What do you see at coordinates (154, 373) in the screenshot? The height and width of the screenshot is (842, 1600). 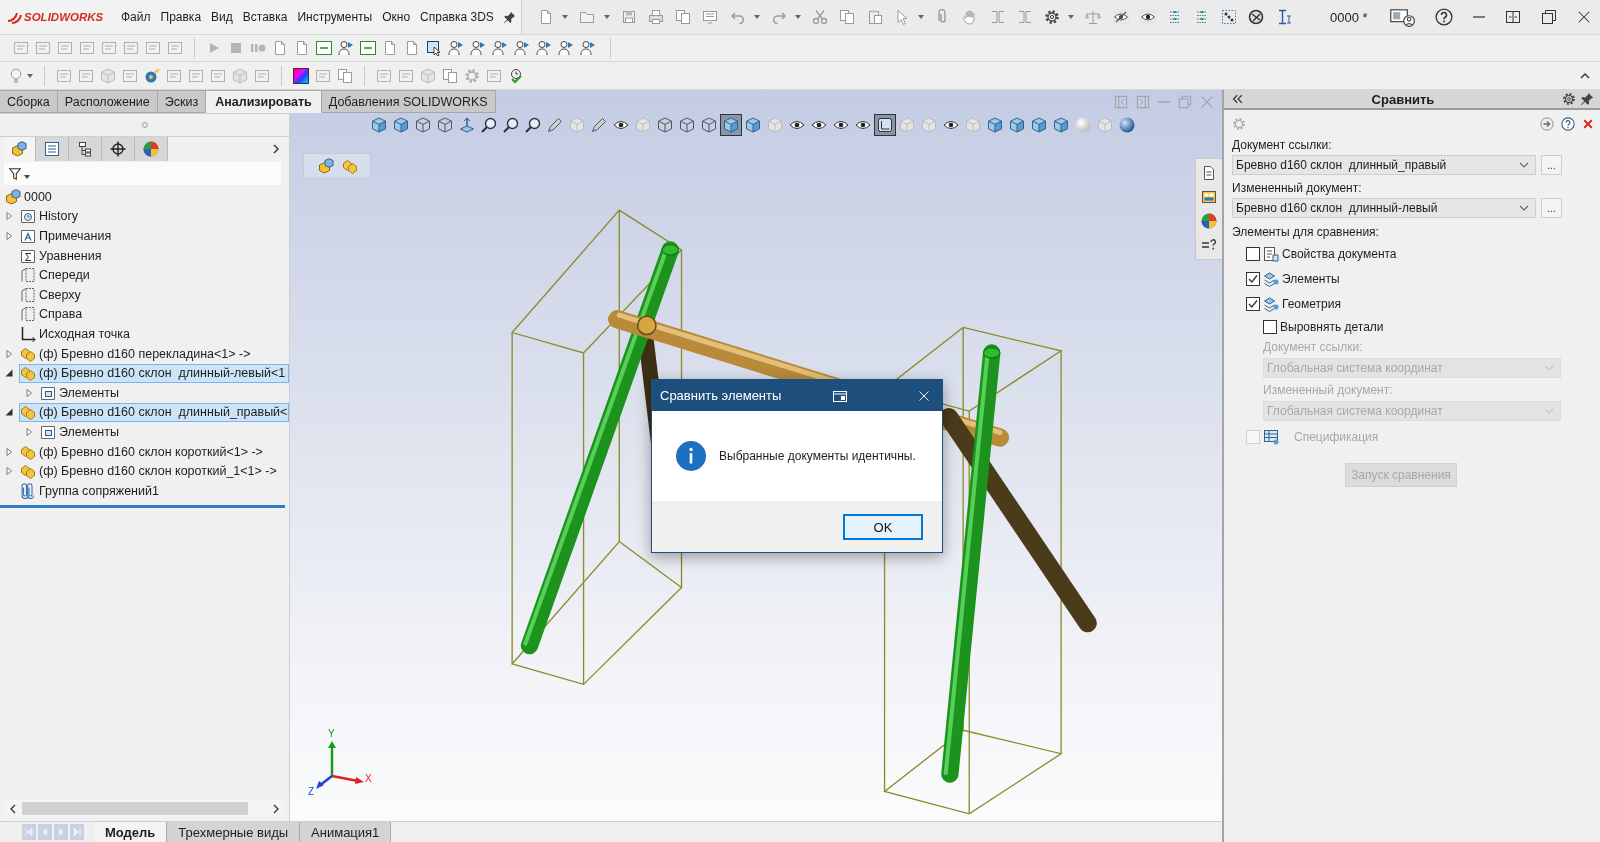 I see `tree-item: (ф) Бревно d160 склон длинный-левый<1` at bounding box center [154, 373].